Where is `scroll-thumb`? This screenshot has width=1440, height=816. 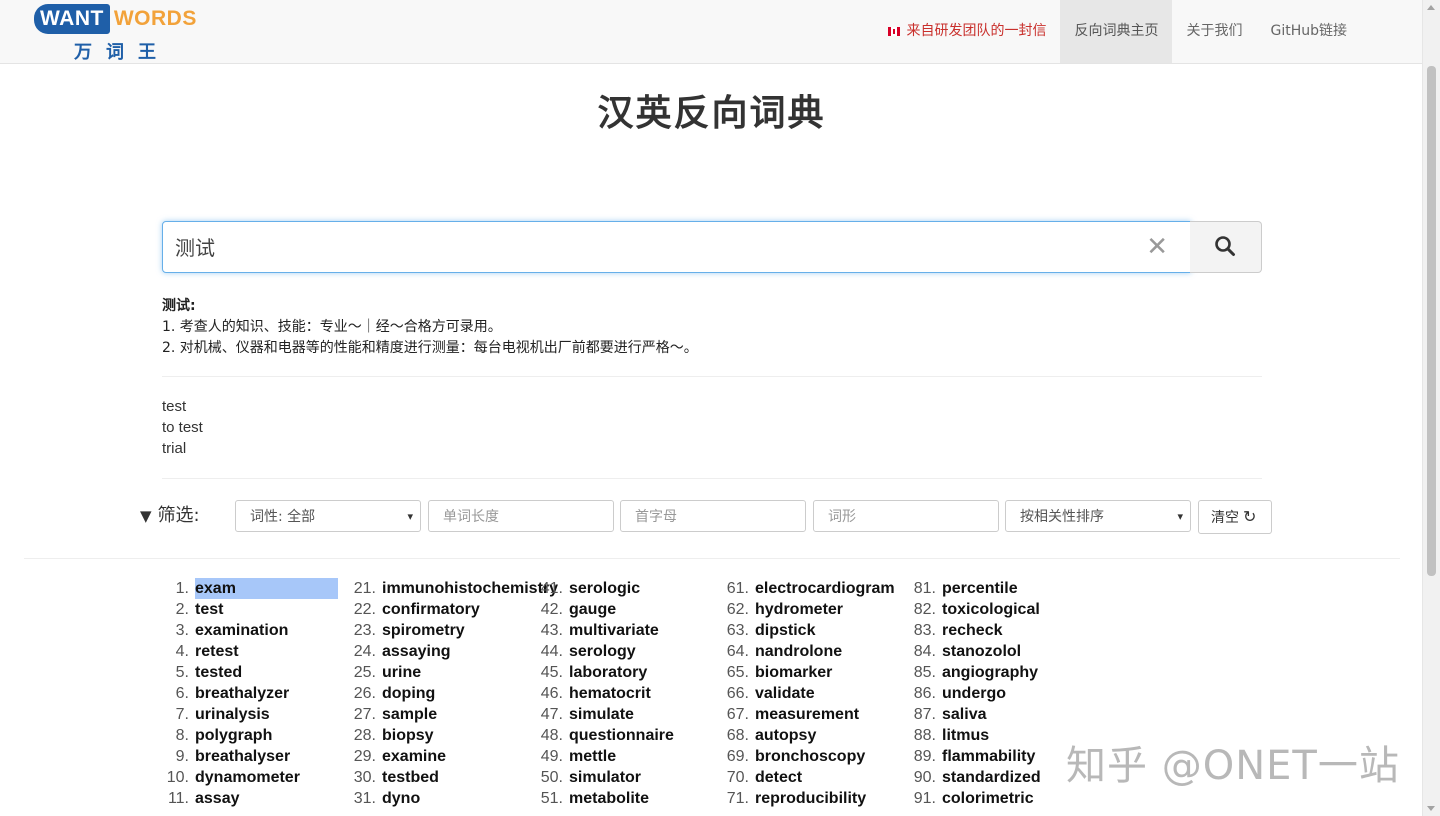
scroll-thumb is located at coordinates (1431, 321).